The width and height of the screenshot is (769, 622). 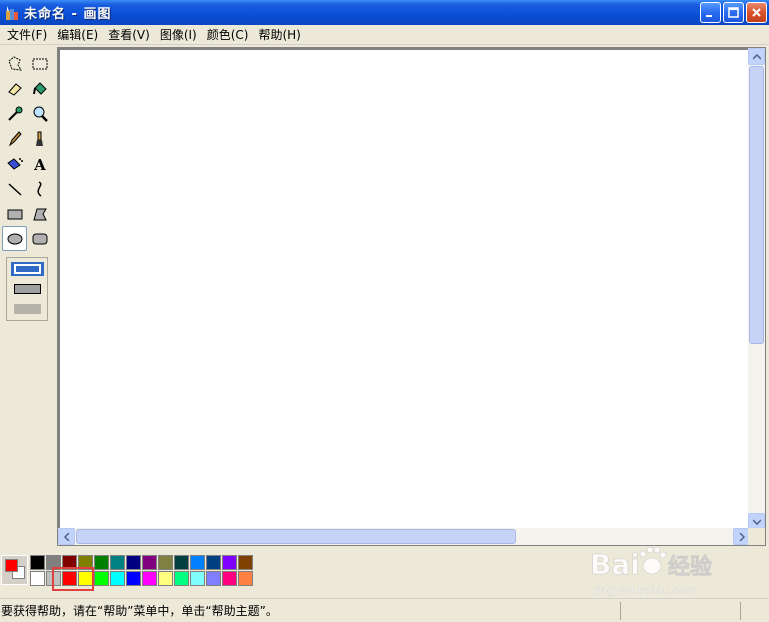 What do you see at coordinates (644, 590) in the screenshot?
I see `svg-text: jingyan.baidu.com` at bounding box center [644, 590].